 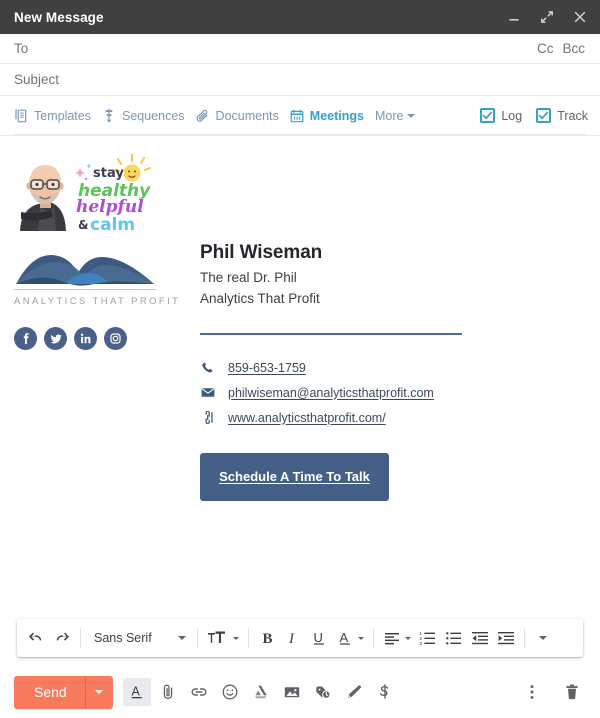 What do you see at coordinates (307, 418) in the screenshot?
I see `website-link: www.analyticsthatprofit.com/` at bounding box center [307, 418].